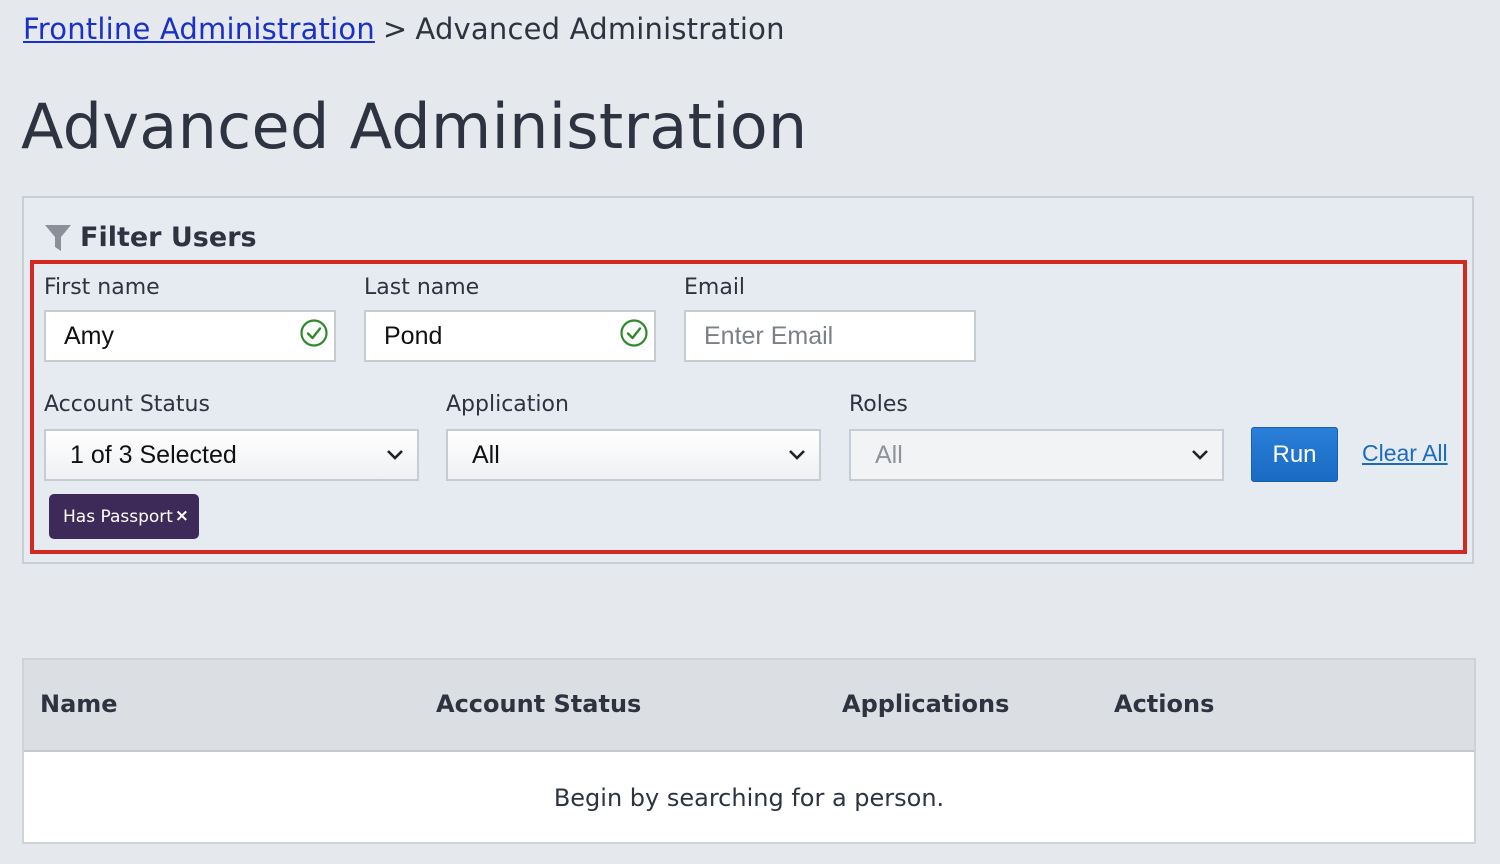 This screenshot has width=1500, height=864. I want to click on account-status-select: 1 of 3 Selected, so click(231, 455).